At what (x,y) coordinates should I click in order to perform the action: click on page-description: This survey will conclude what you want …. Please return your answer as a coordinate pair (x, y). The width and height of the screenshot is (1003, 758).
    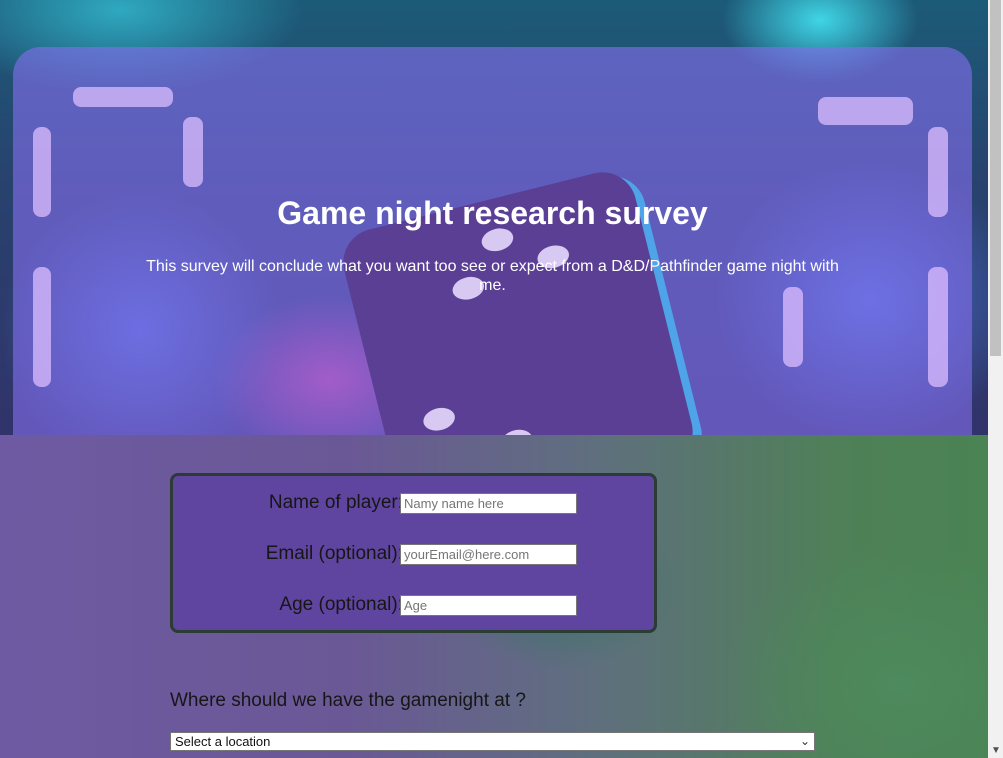
    Looking at the image, I should click on (492, 276).